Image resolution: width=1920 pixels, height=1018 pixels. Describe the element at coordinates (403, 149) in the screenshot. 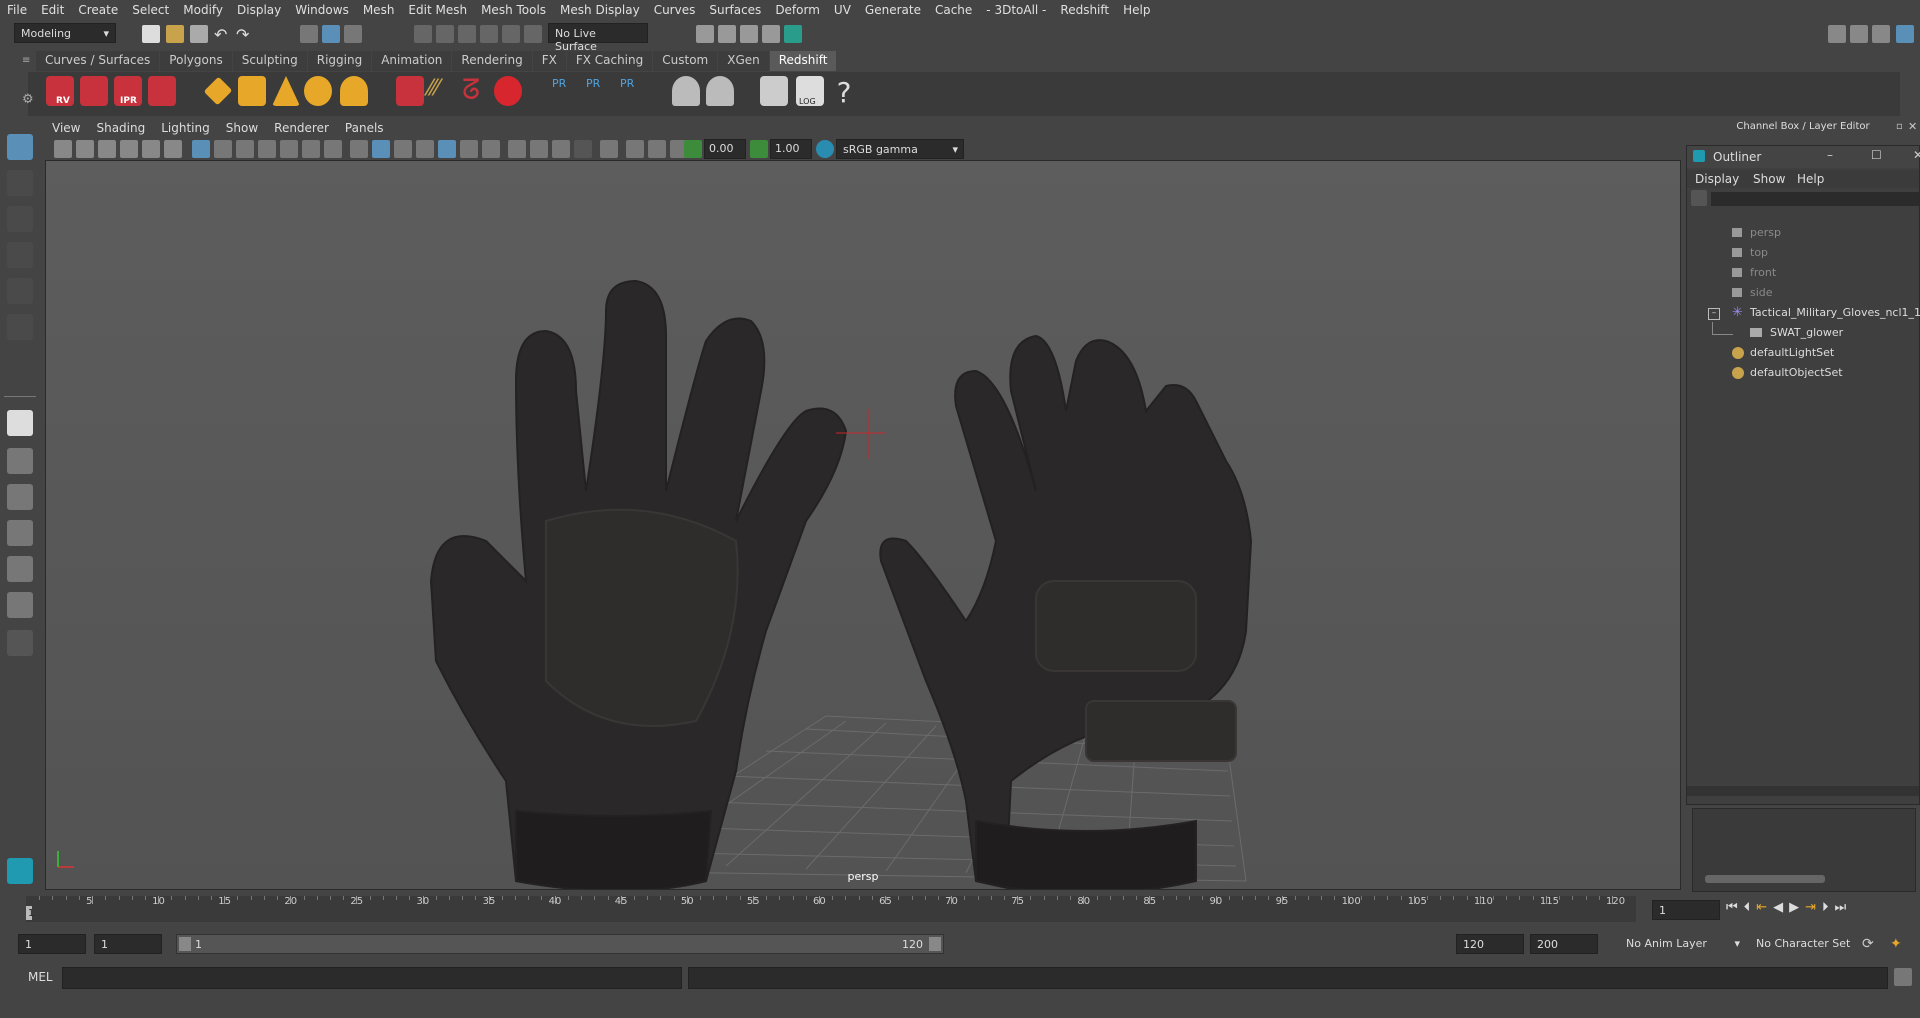

I see `use-default-material-icon` at that location.